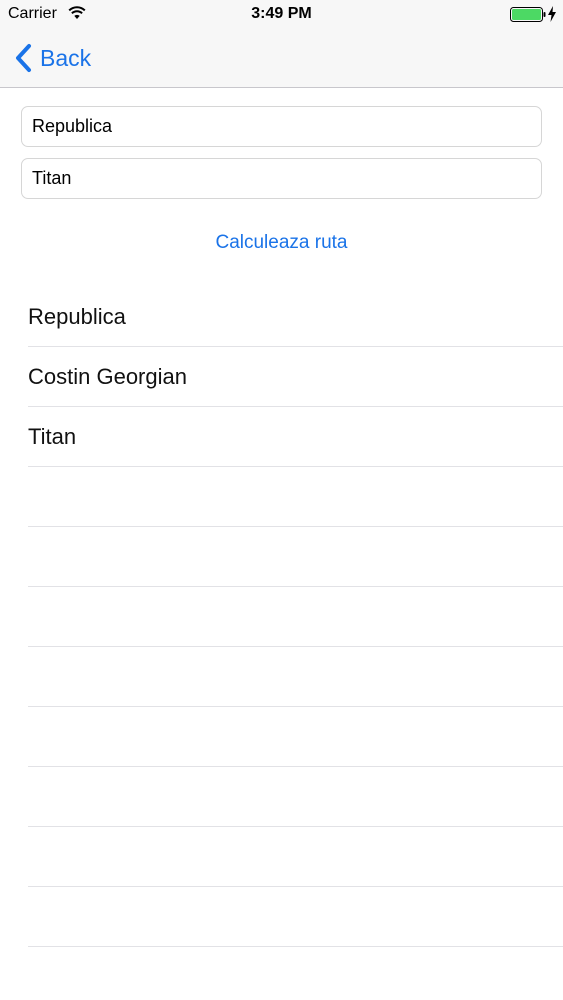 Image resolution: width=563 pixels, height=1000 pixels. I want to click on navigation-bar: Back, so click(281, 59).